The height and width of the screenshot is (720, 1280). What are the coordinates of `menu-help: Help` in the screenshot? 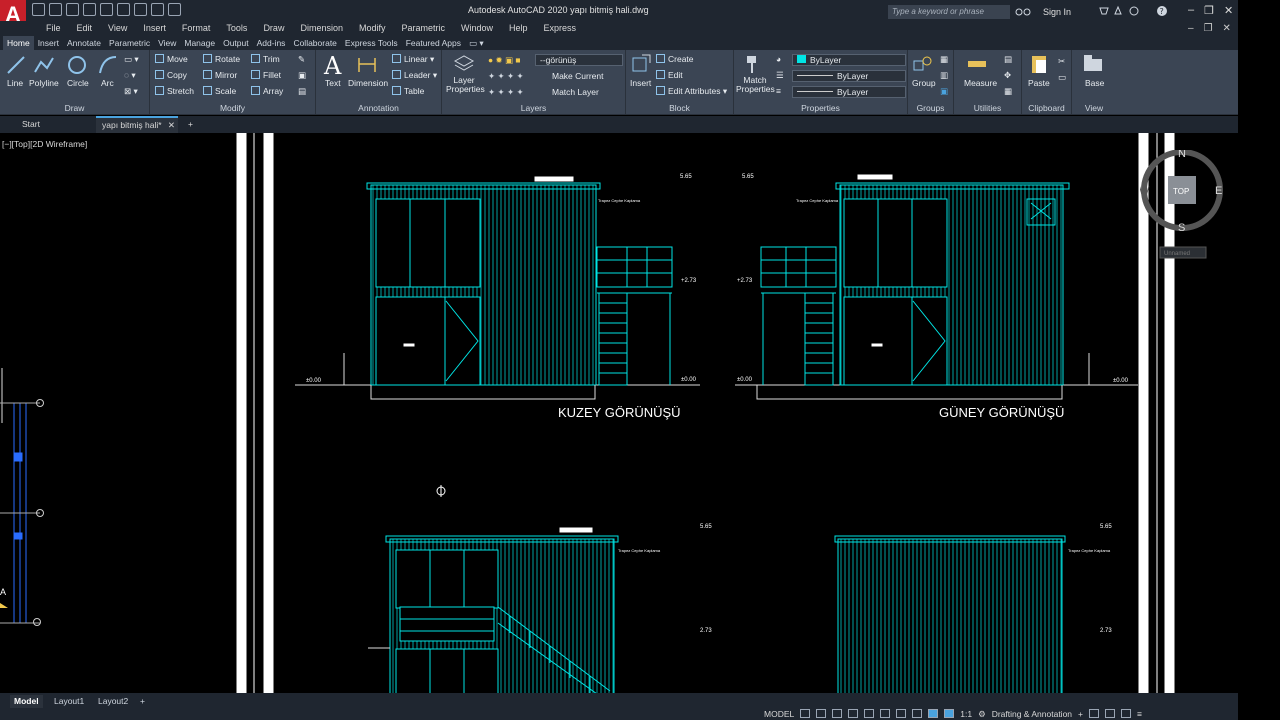 It's located at (518, 28).